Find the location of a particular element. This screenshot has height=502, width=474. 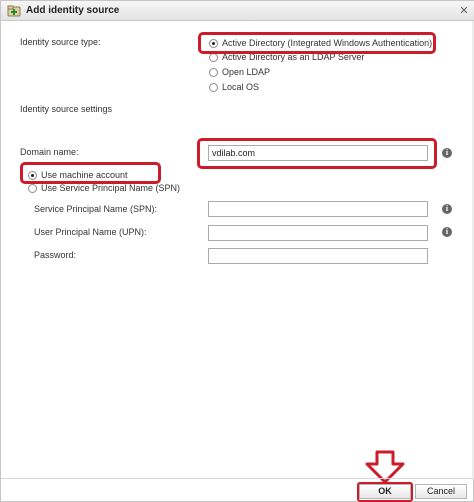

radio-active-directory-ldap: Active Directory as an LDAP Server is located at coordinates (286, 57).